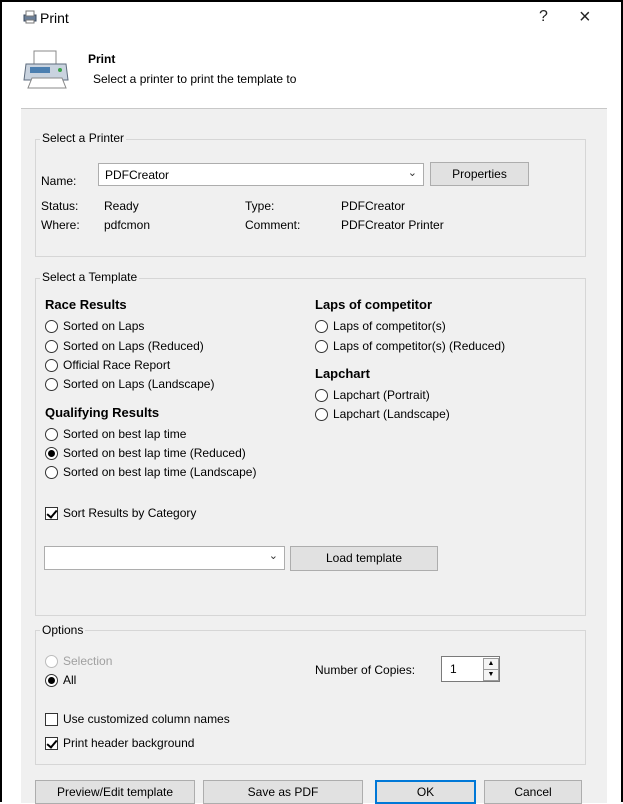 This screenshot has height=804, width=623. What do you see at coordinates (321, 395) in the screenshot?
I see `radio-lapchart-portrait` at bounding box center [321, 395].